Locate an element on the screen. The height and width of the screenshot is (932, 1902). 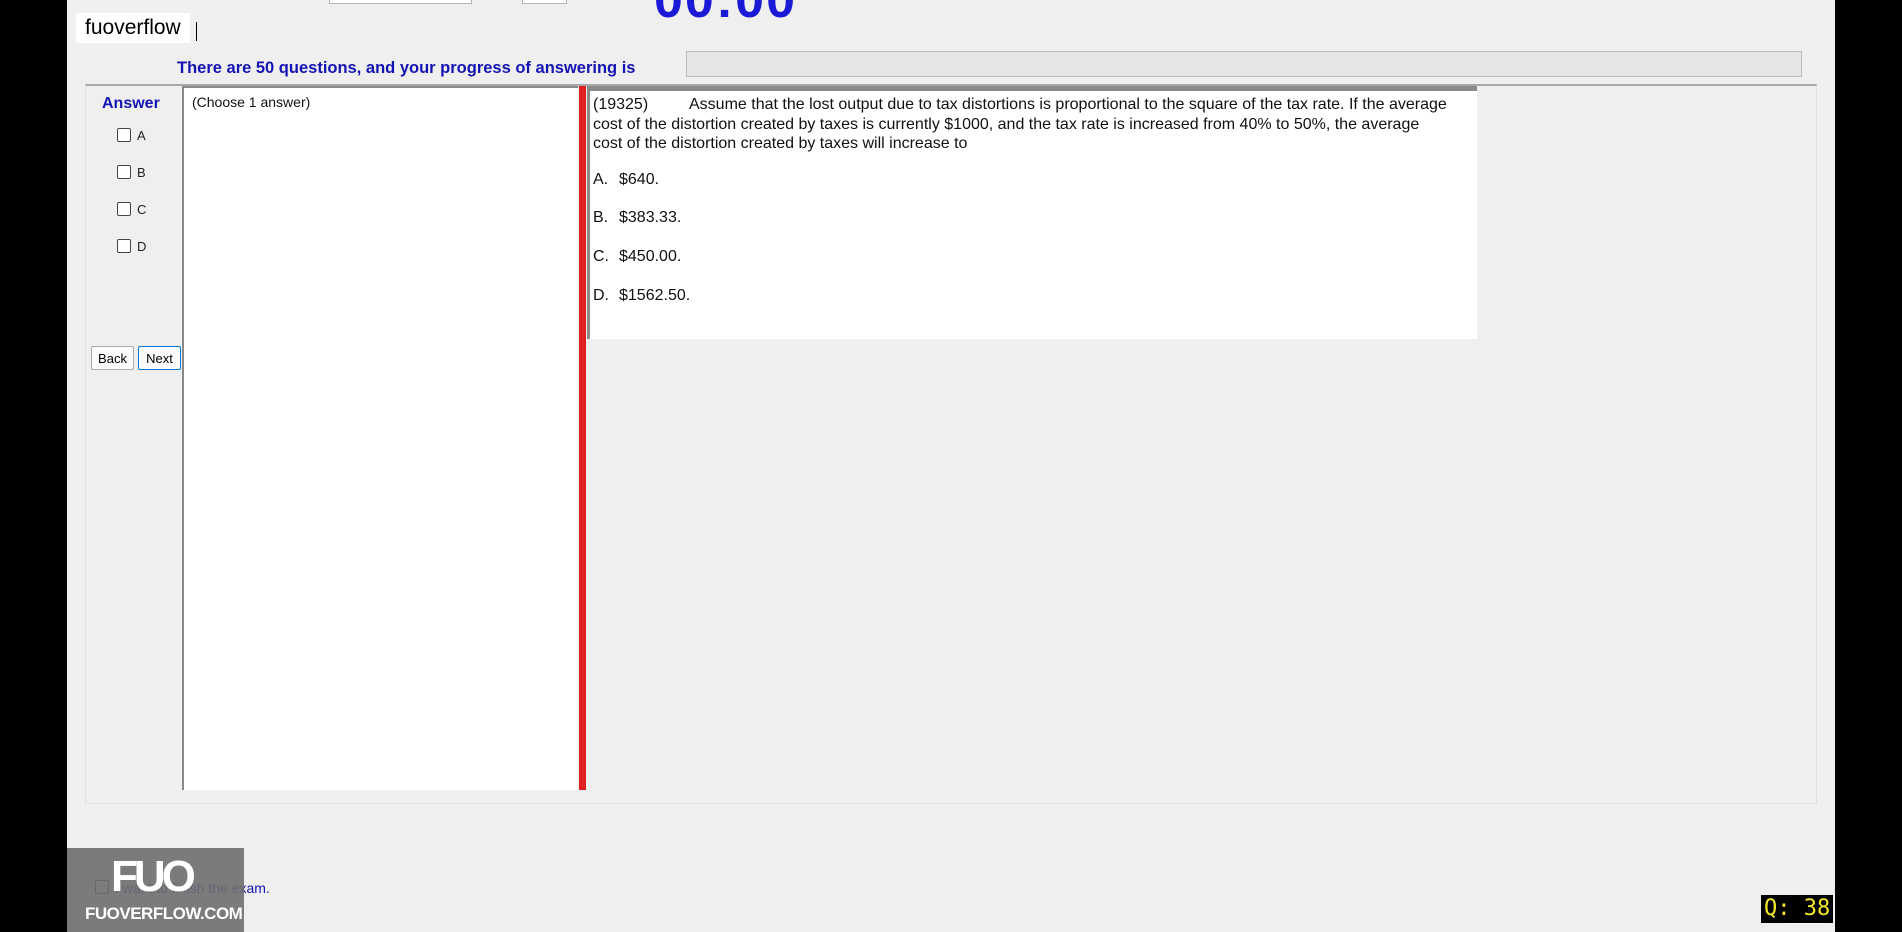
question-counter: Q: 38 is located at coordinates (1797, 909).